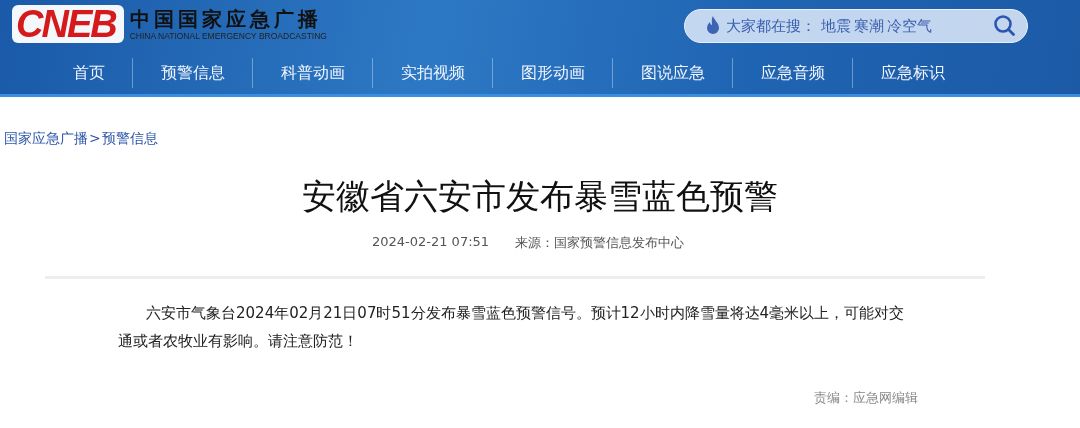 This screenshot has height=428, width=1080. Describe the element at coordinates (430, 242) in the screenshot. I see `publish-date: 2024-02-21 07:51` at that location.